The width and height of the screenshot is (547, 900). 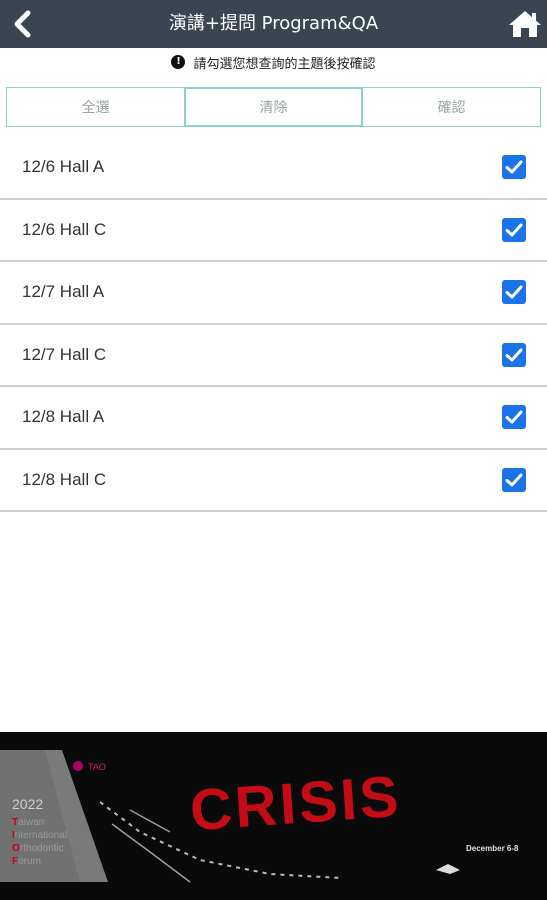 I want to click on home-icon, so click(x=525, y=24).